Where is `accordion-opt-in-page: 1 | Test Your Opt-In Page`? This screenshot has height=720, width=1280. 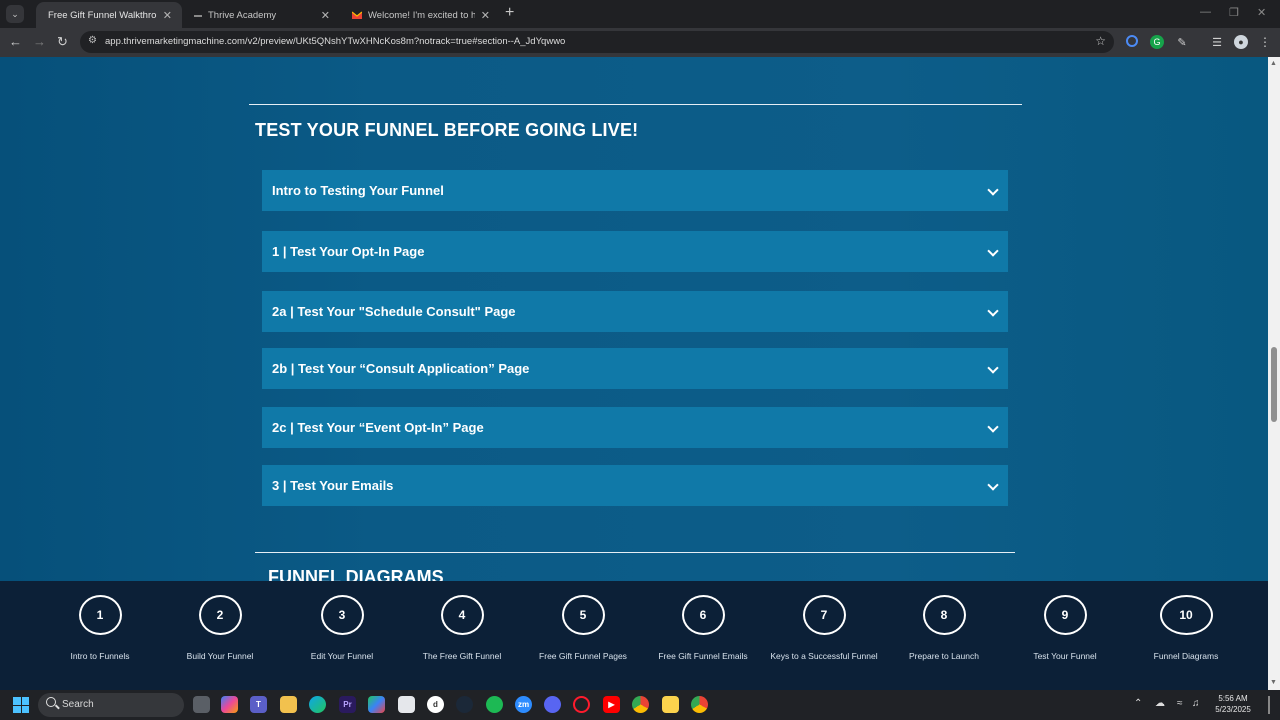
accordion-opt-in-page: 1 | Test Your Opt-In Page is located at coordinates (635, 251).